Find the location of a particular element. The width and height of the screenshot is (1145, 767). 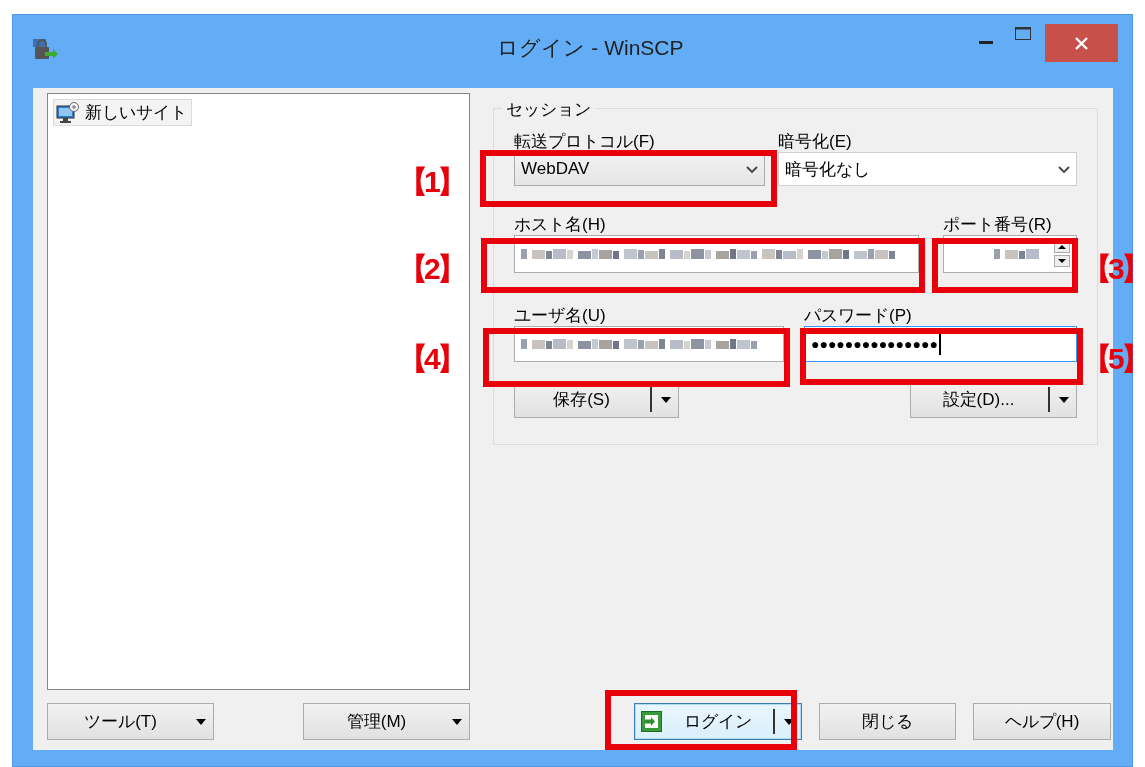

menu-button: ツール(T) is located at coordinates (130, 721).